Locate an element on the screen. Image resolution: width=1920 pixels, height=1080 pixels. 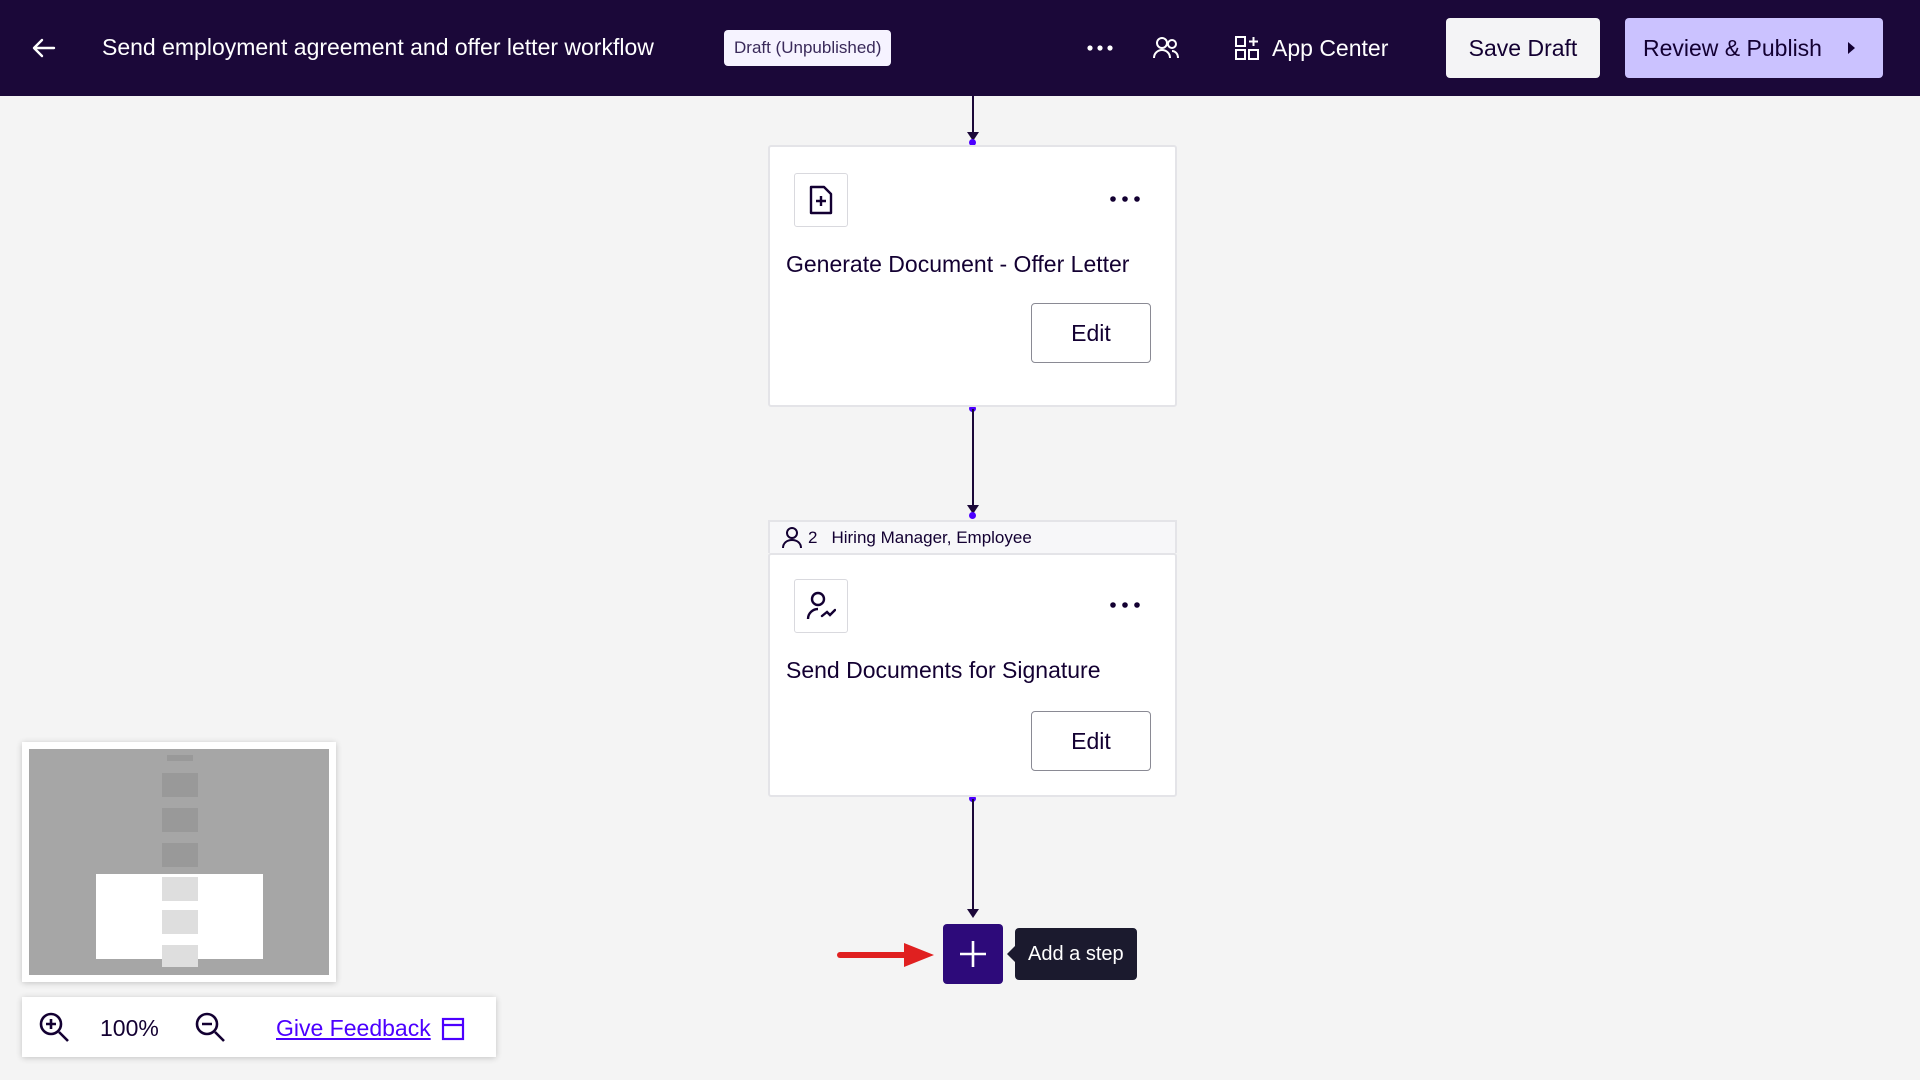
assignee-names: Hiring Manager, Employee is located at coordinates (931, 537).